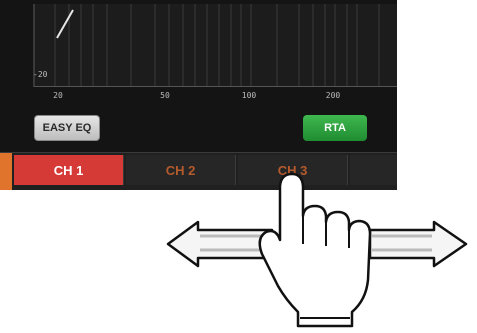 Image resolution: width=477 pixels, height=333 pixels. Describe the element at coordinates (220, 244) in the screenshot. I see `arrow-left-icon` at that location.